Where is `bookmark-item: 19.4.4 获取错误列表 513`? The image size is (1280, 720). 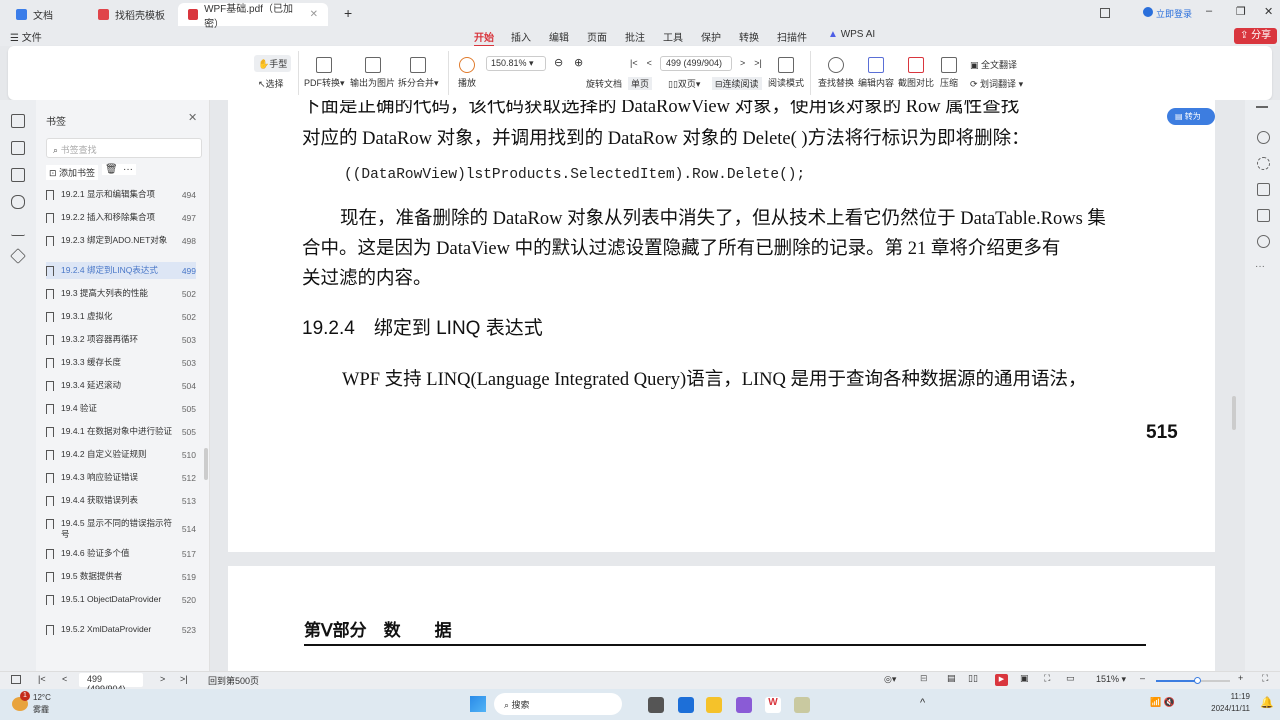
bookmark-item: 19.4.4 获取错误列表 513 is located at coordinates (121, 500).